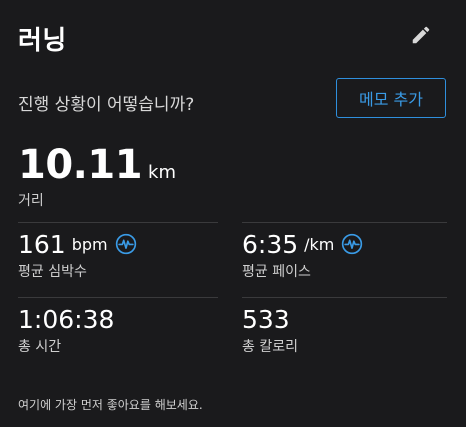 The width and height of the screenshot is (466, 427). I want to click on pencil-icon, so click(421, 35).